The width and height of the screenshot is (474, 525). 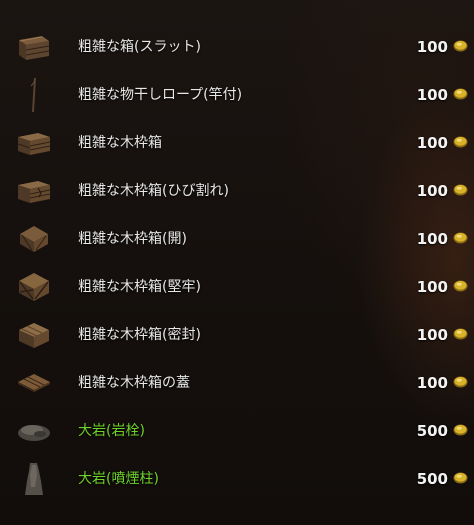 I want to click on list-item: 粗雑な木枠箱(ひび割れ) 100, so click(x=237, y=191).